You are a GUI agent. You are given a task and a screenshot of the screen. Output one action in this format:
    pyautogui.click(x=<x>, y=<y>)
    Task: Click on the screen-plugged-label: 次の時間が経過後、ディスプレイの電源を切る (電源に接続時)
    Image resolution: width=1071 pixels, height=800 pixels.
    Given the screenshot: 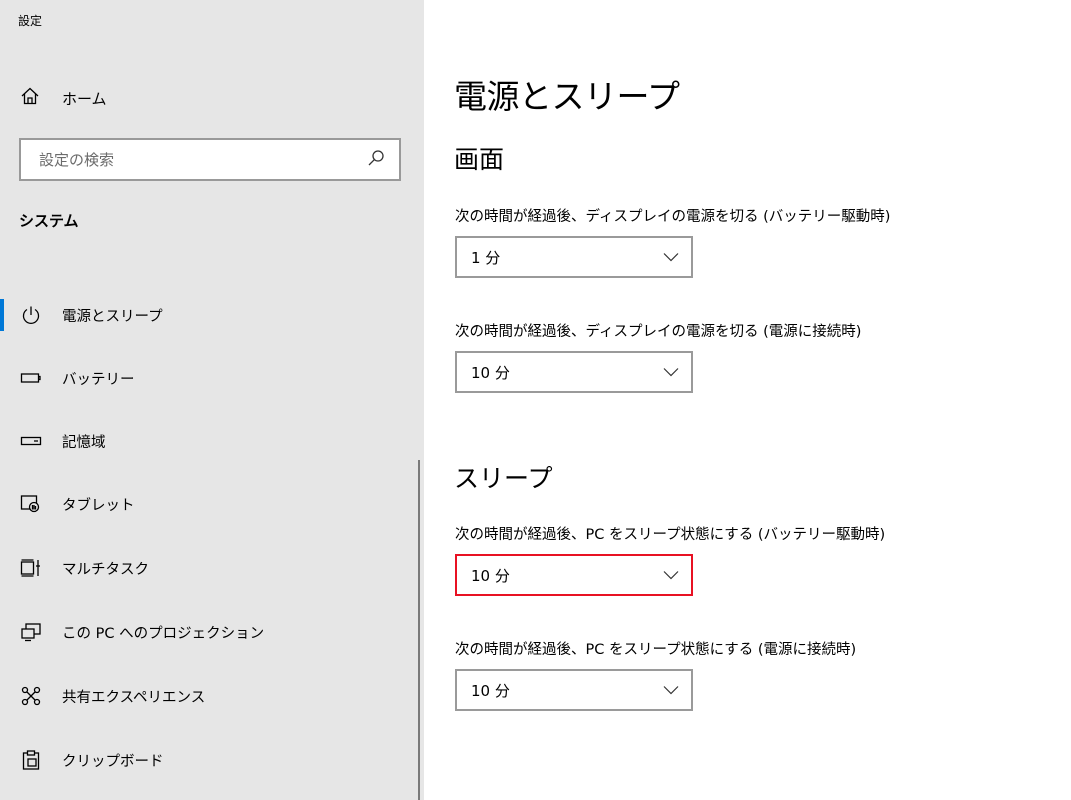 What is the action you would take?
    pyautogui.click(x=658, y=332)
    